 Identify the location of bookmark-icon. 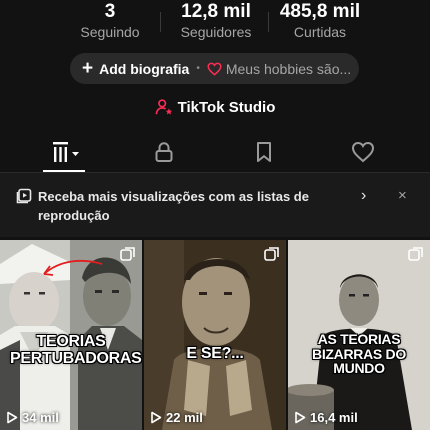
(264, 152).